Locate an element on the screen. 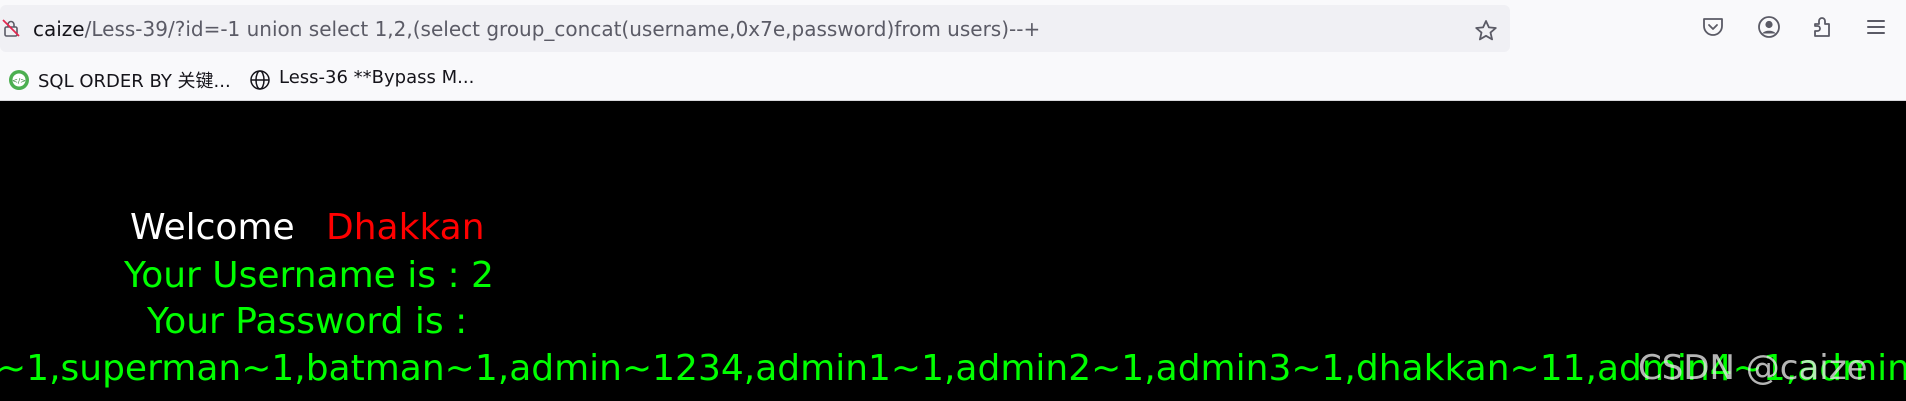 The height and width of the screenshot is (401, 1906). extensions-icon is located at coordinates (1823, 27).